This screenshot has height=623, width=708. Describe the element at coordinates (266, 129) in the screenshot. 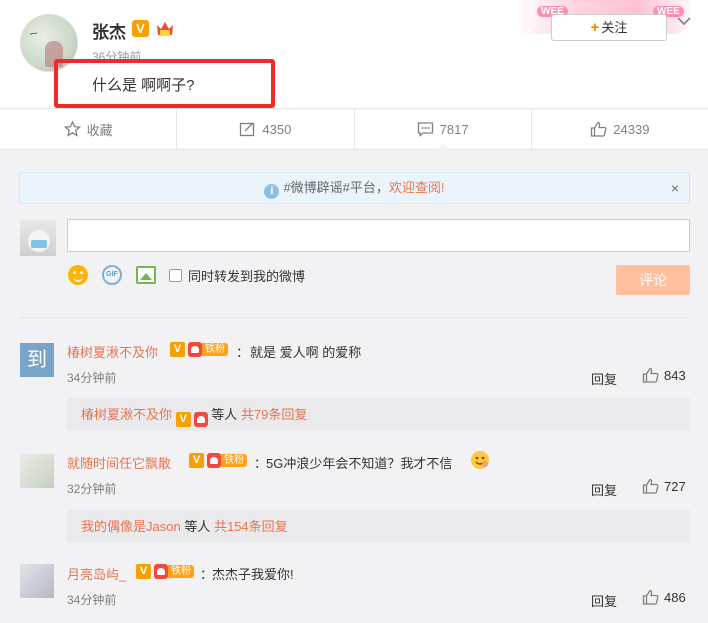

I see `repost-button: 4350` at that location.